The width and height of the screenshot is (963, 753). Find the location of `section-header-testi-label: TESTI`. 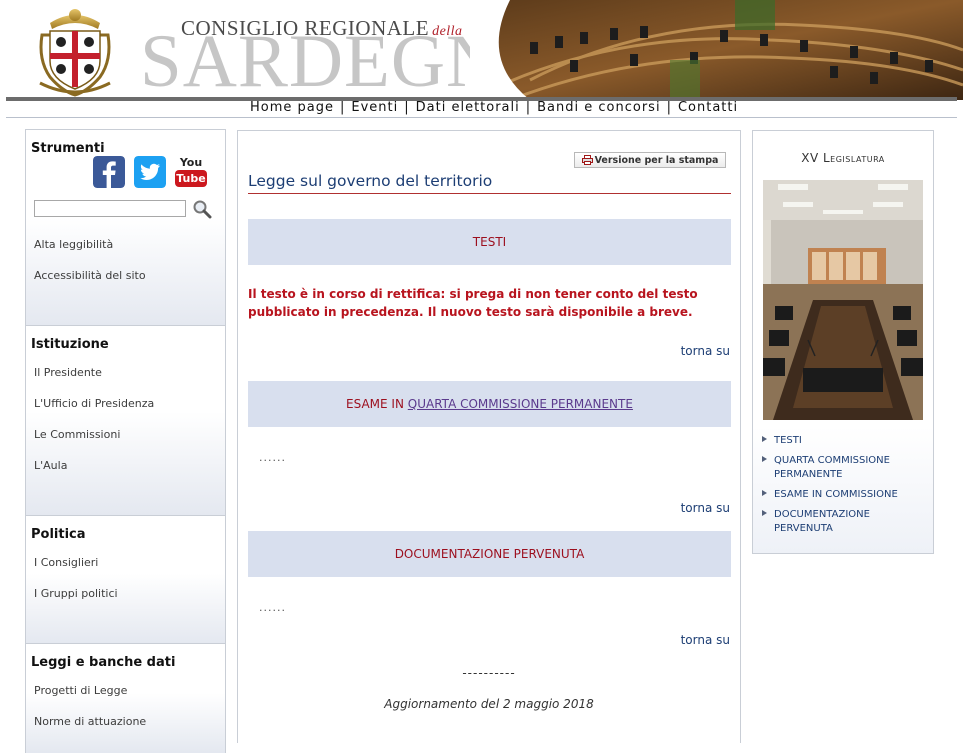

section-header-testi-label: TESTI is located at coordinates (489, 242).